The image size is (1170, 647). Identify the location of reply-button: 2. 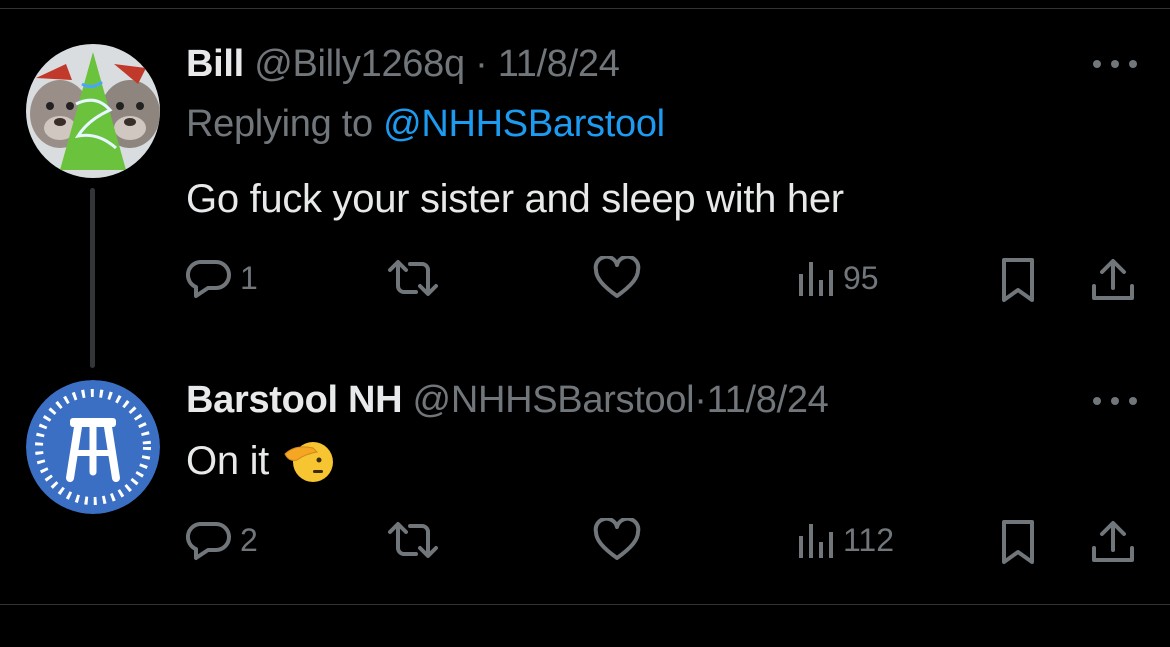
(222, 540).